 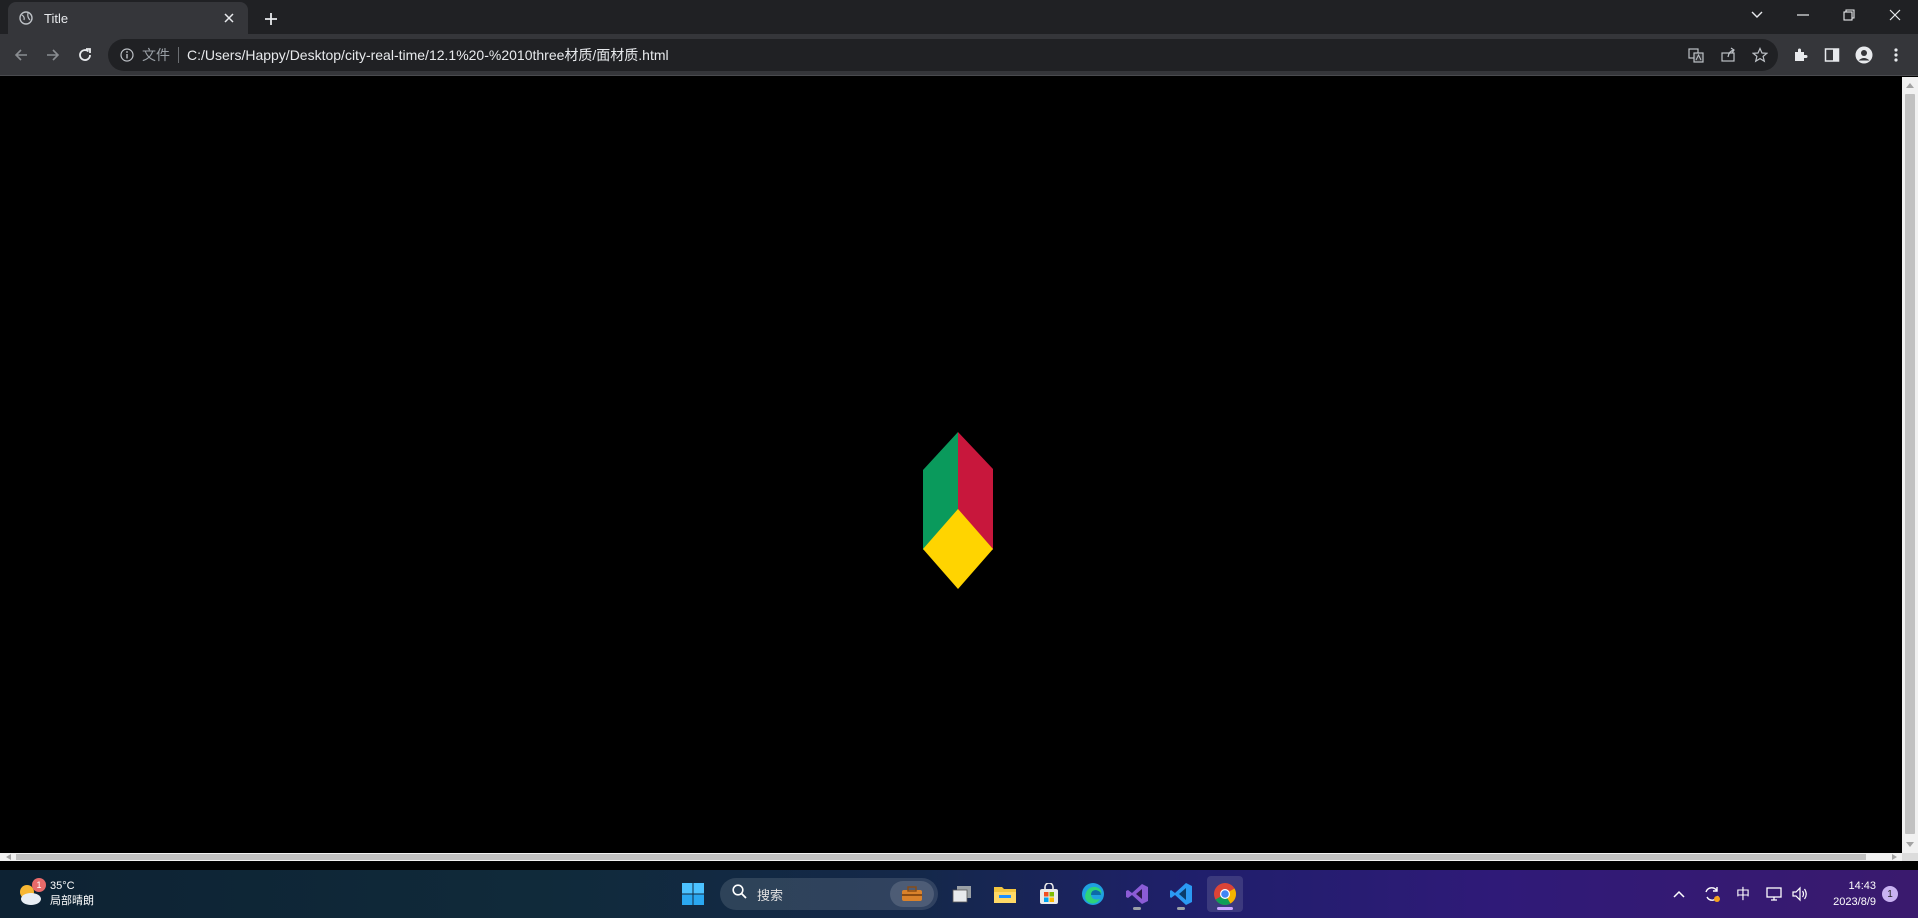 What do you see at coordinates (962, 894) in the screenshot?
I see `task-view-icon` at bounding box center [962, 894].